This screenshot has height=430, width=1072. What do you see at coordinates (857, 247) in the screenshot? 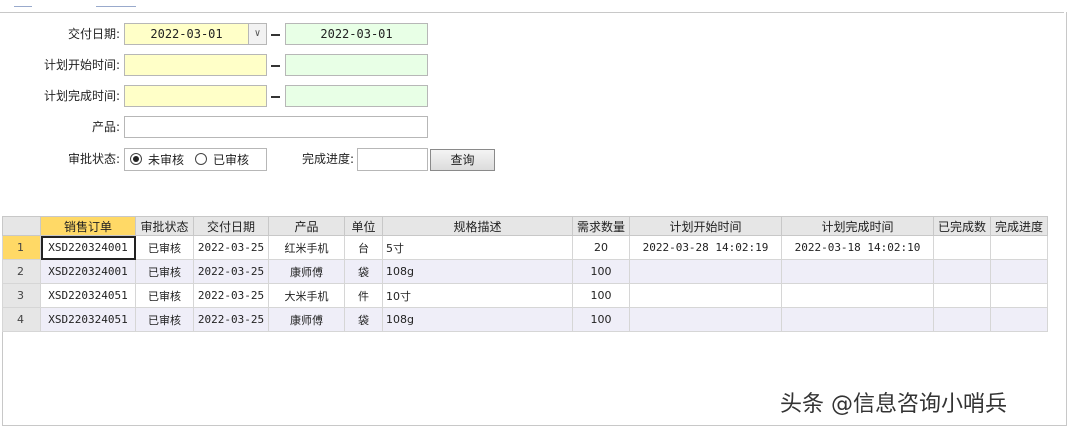
I see `cell-end: 2022-03-18 14:02:10` at bounding box center [857, 247].